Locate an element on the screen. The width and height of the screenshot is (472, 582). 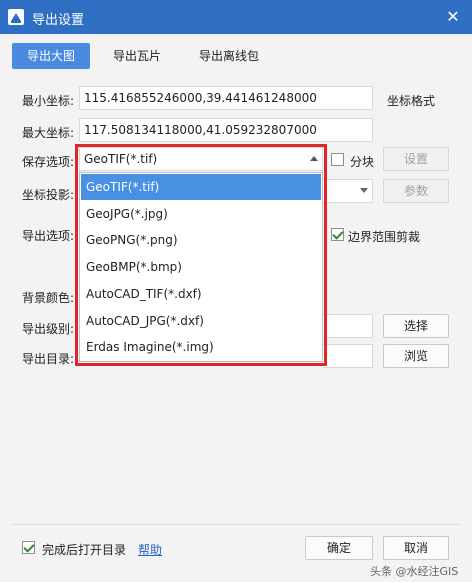
min-coord-label: 最小坐标: is located at coordinates (48, 101).